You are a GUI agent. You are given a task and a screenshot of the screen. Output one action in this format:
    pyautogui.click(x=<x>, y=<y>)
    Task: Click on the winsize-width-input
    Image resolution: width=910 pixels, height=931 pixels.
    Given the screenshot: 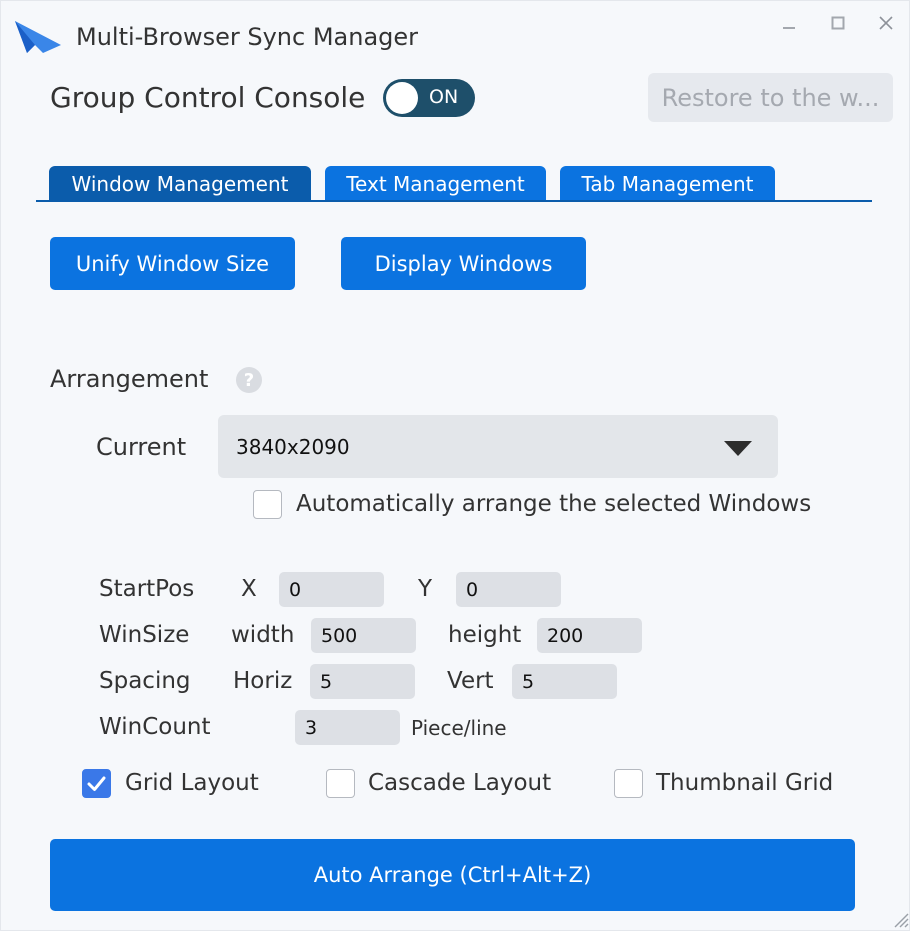 What is the action you would take?
    pyautogui.click(x=363, y=635)
    